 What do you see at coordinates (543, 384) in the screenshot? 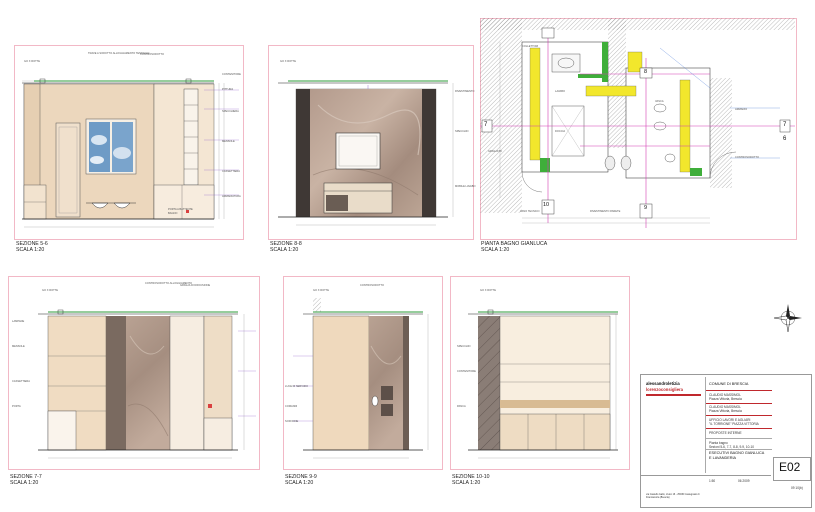
I see `section-10-10-drawing` at bounding box center [543, 384].